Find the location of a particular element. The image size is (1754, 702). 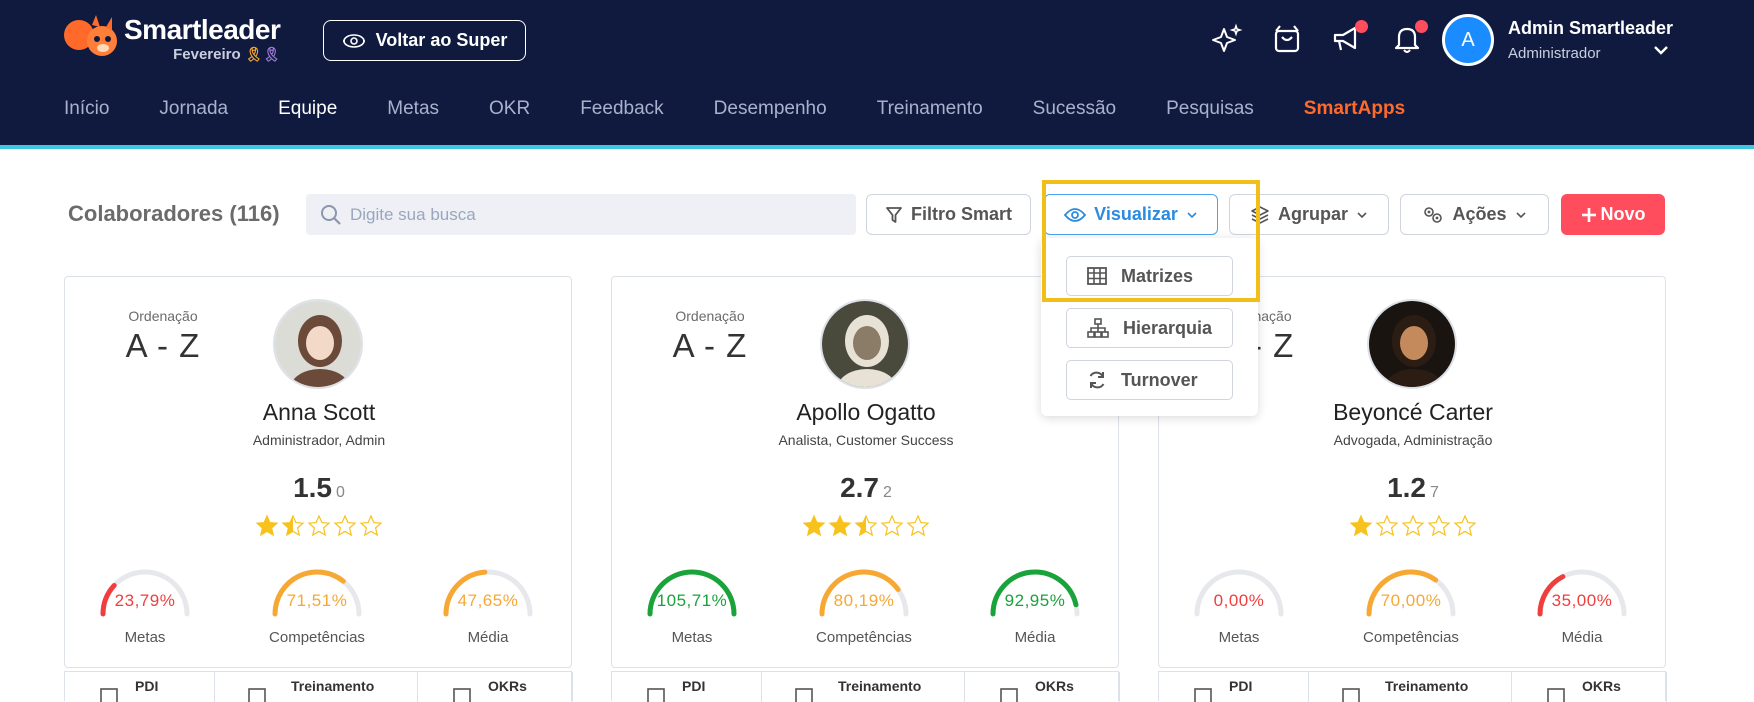

sort-label: Ordenação is located at coordinates (163, 316).